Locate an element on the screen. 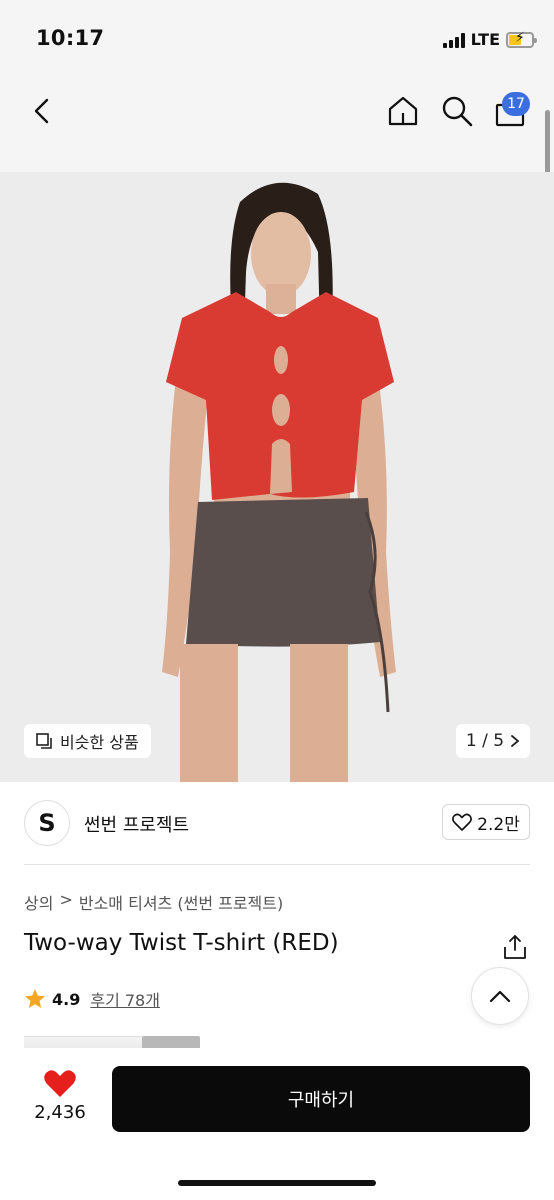 This screenshot has width=554, height=1200. breadcrumb: 상의 > 반소매 티셔츠 (썬번 프로젝트) is located at coordinates (153, 902).